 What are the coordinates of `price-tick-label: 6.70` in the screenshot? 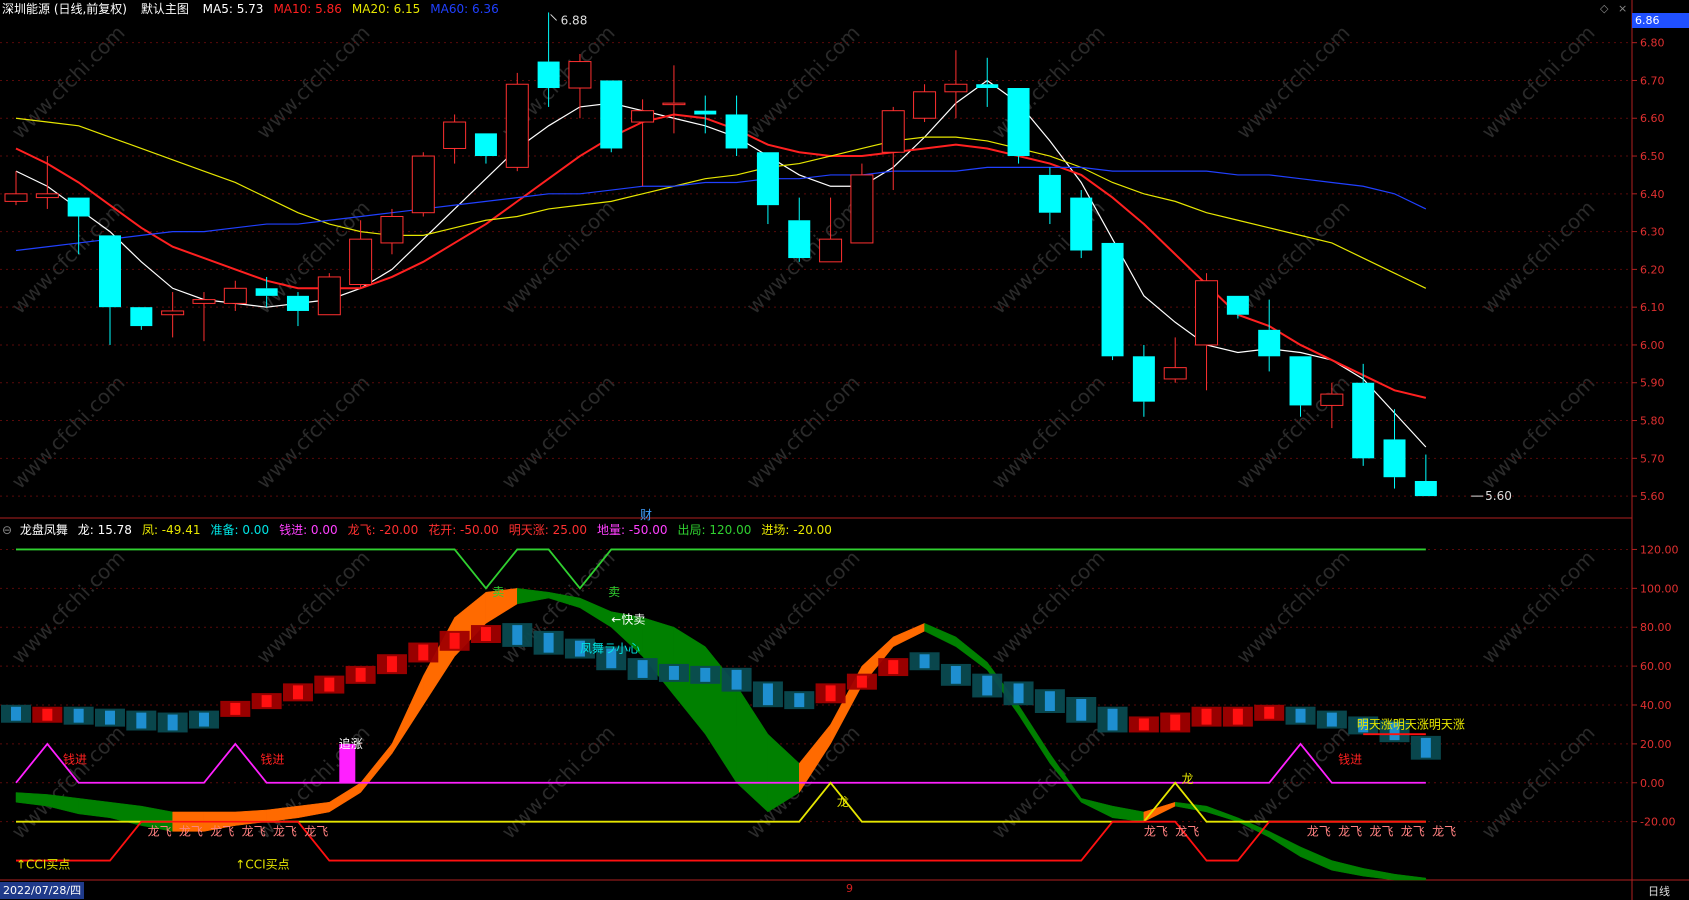 It's located at (1652, 80).